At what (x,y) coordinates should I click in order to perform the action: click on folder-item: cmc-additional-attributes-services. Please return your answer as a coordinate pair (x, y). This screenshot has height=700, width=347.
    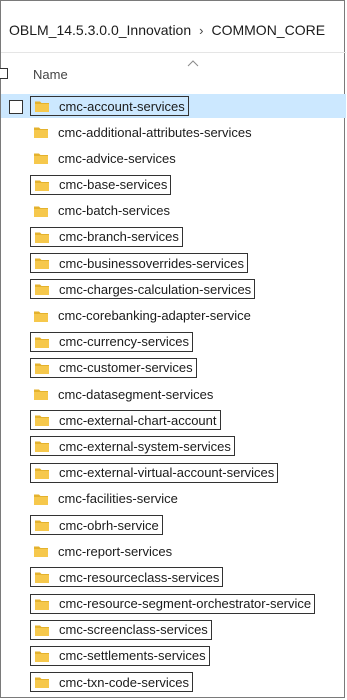
    Looking at the image, I should click on (142, 132).